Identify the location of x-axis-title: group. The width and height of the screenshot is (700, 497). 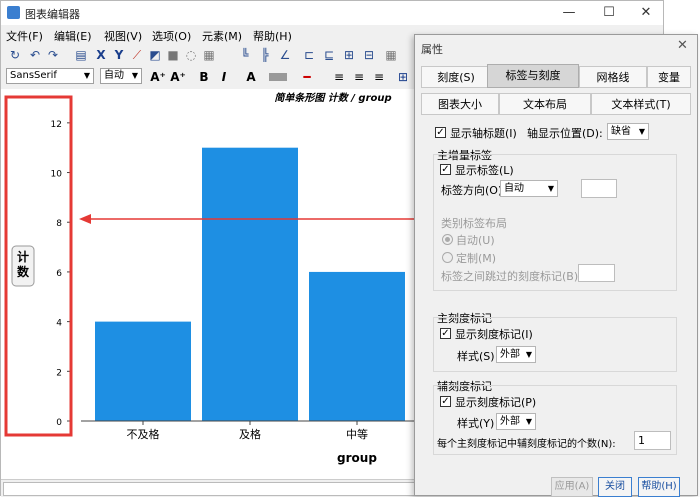
(357, 458).